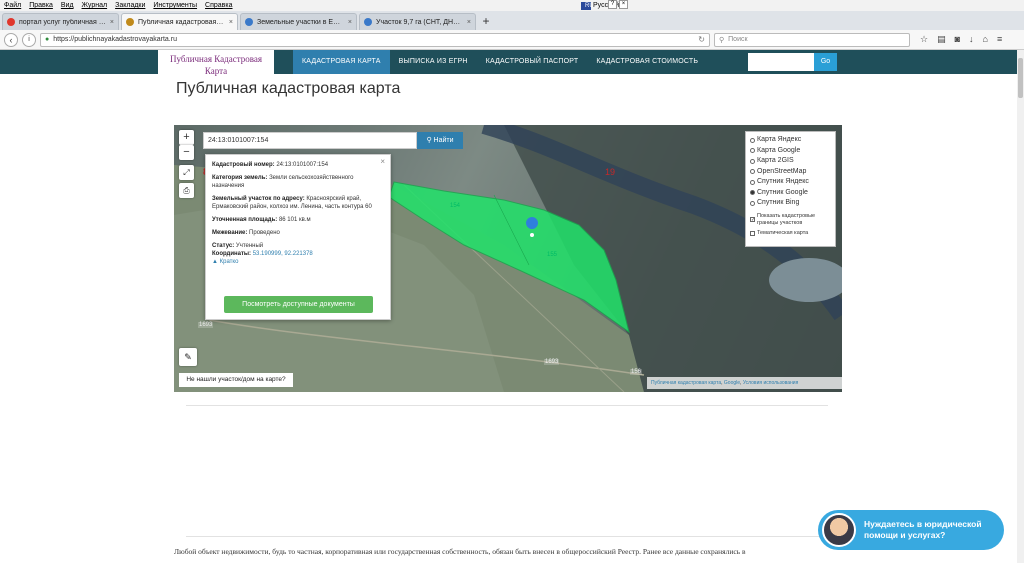 This screenshot has width=1024, height=563. Describe the element at coordinates (12, 5) in the screenshot. I see `menu-file: Файл` at that location.